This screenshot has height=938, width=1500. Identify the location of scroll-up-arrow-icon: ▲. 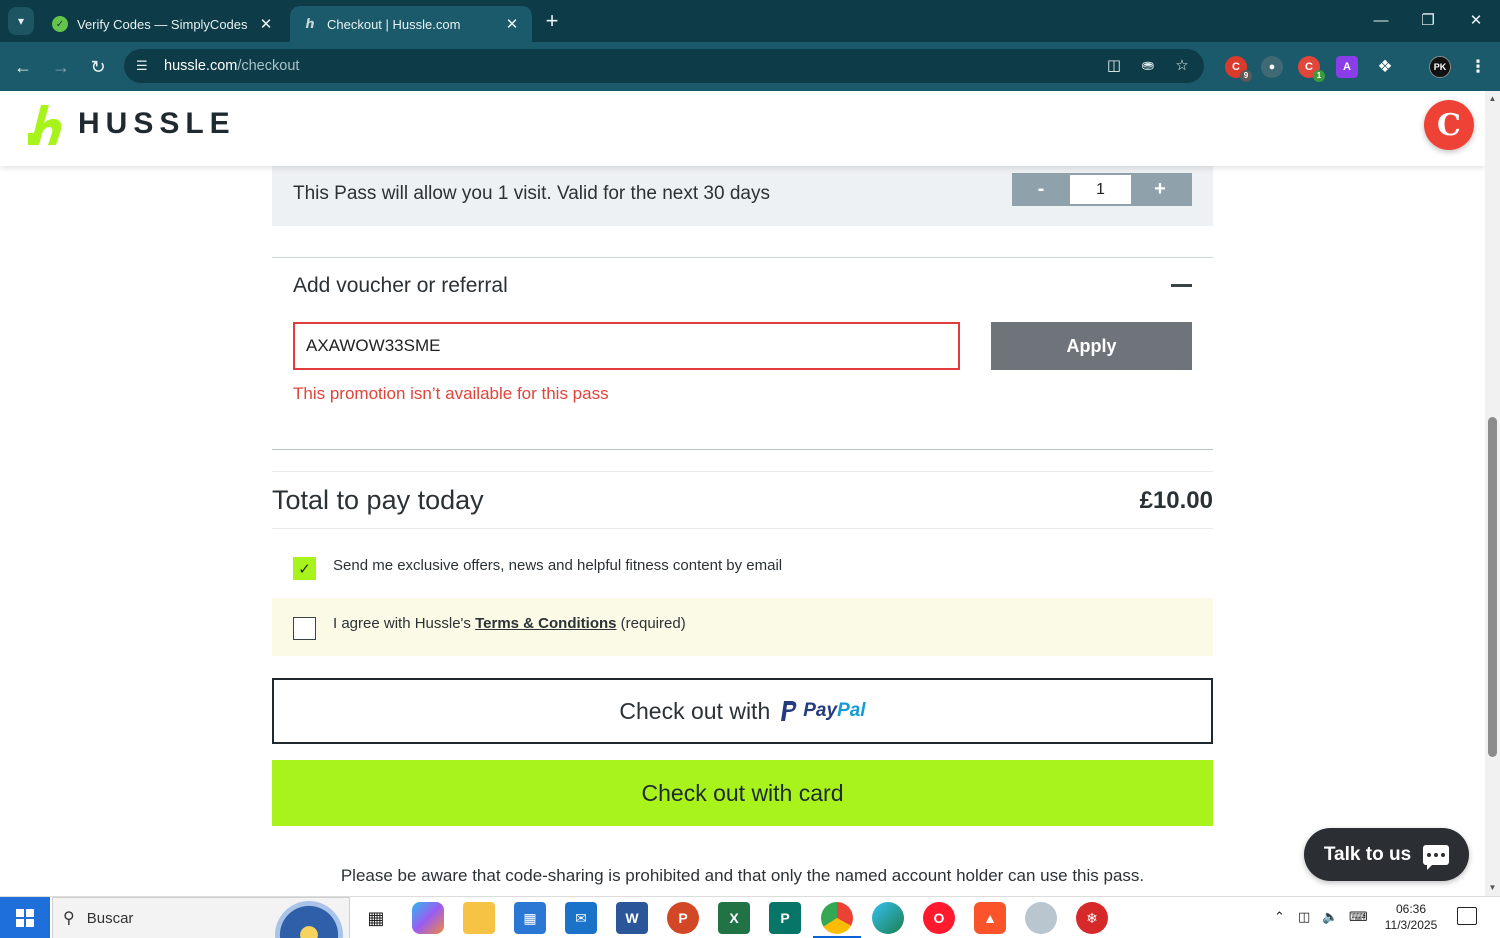
(1492, 98).